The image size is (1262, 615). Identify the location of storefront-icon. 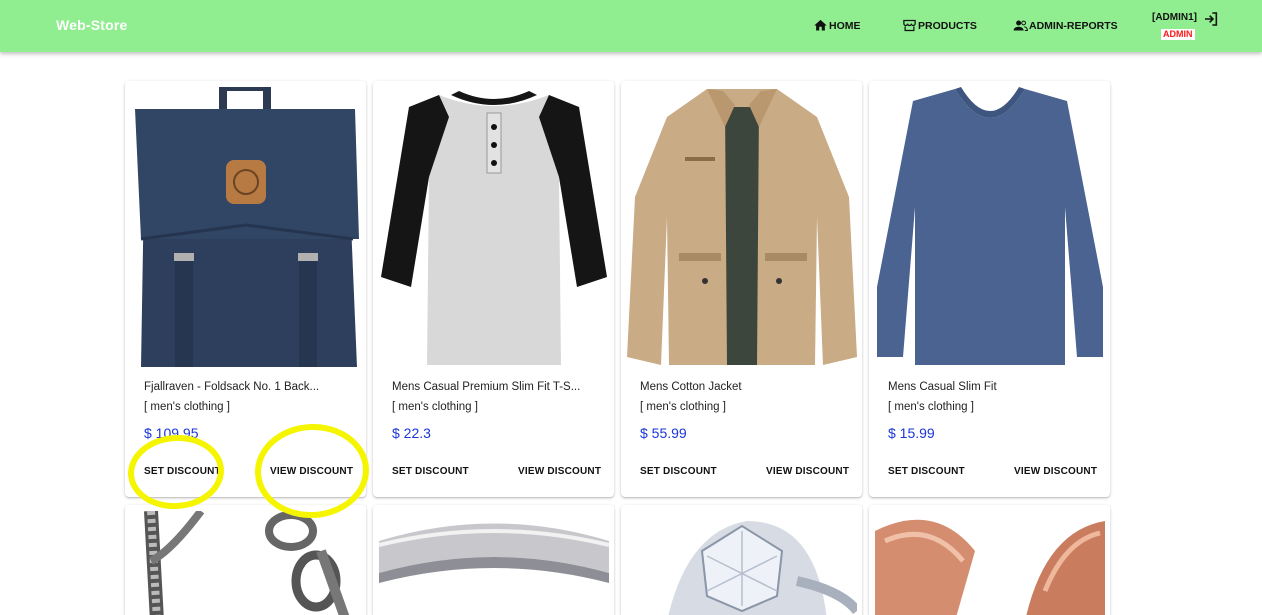
(909, 25).